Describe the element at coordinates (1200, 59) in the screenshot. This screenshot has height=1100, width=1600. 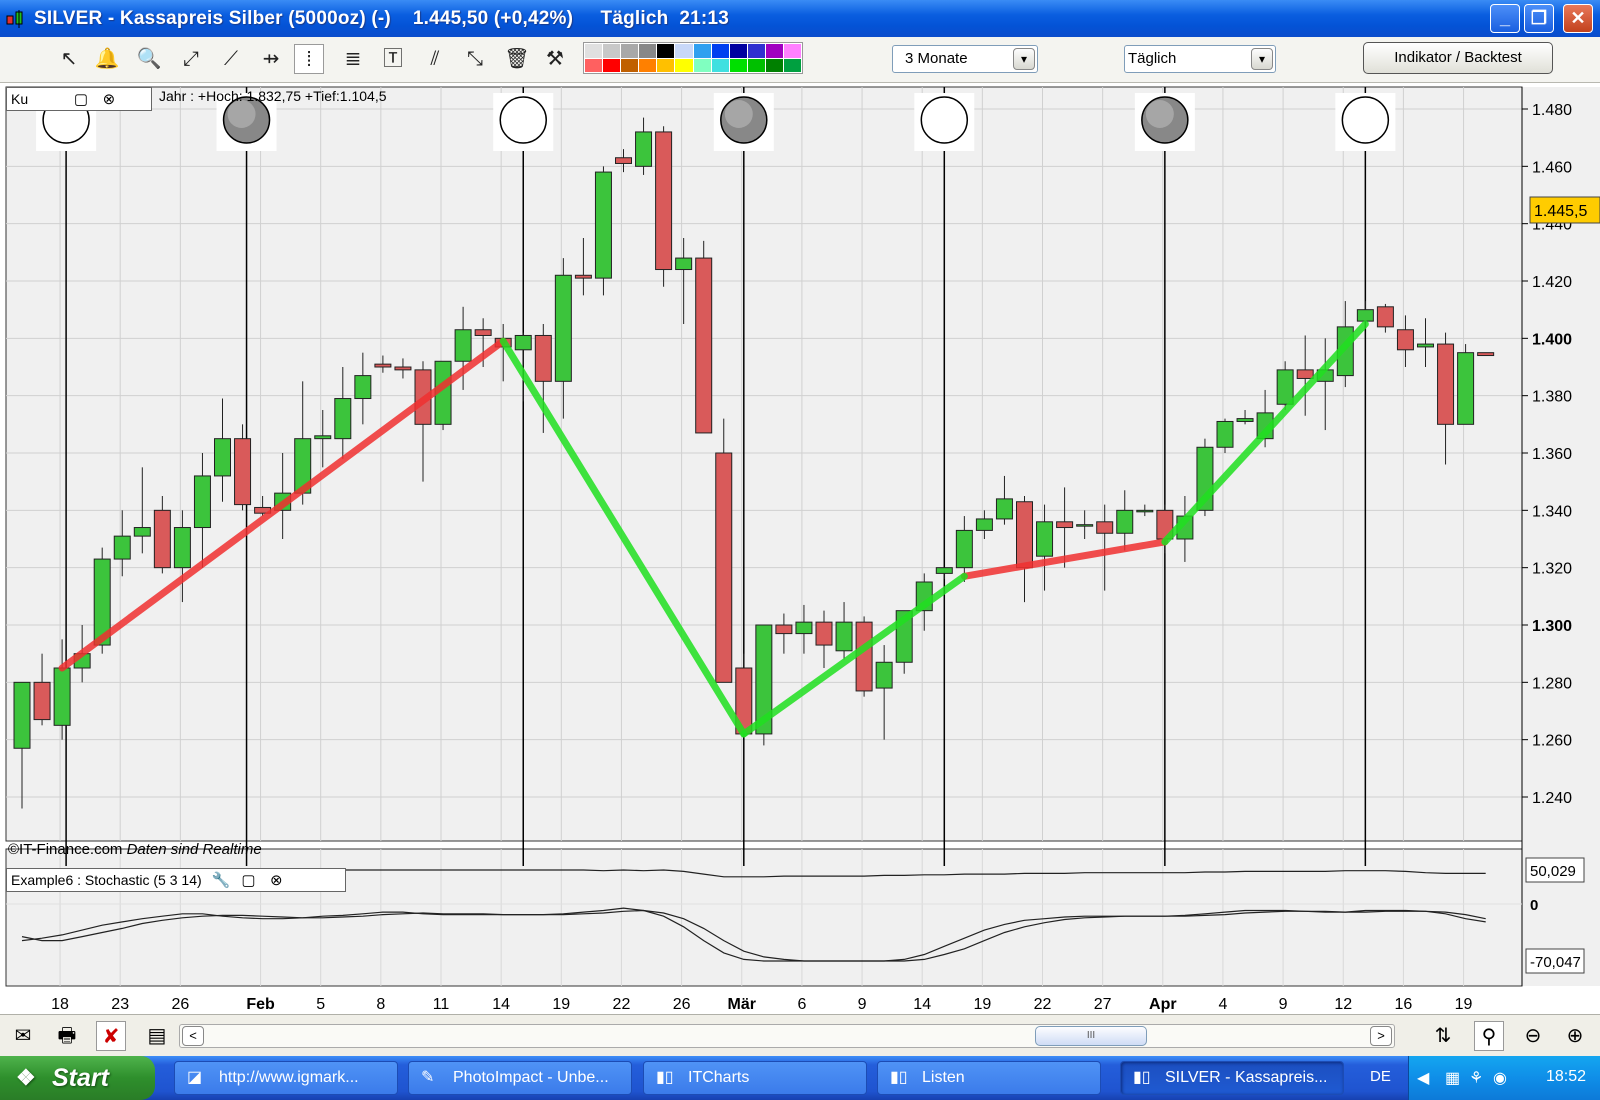
I see `interval-select: Täglich ▾` at that location.